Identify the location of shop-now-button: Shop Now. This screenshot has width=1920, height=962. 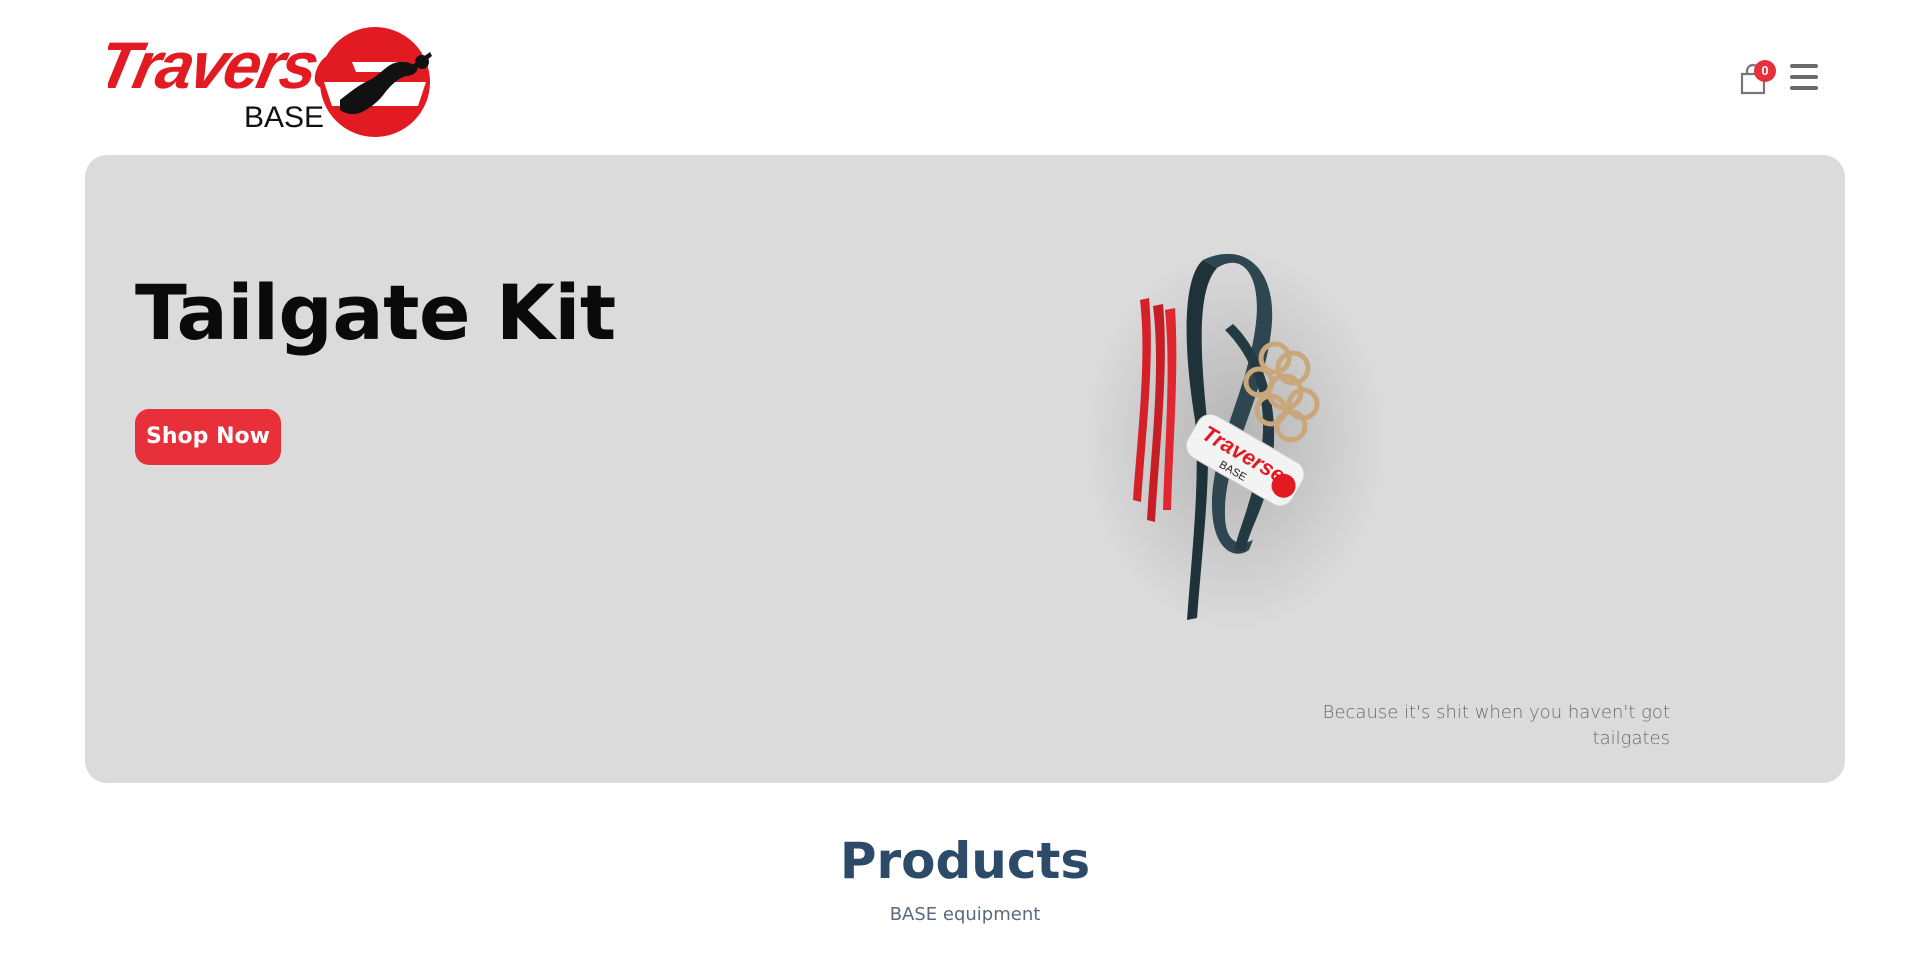
(208, 437).